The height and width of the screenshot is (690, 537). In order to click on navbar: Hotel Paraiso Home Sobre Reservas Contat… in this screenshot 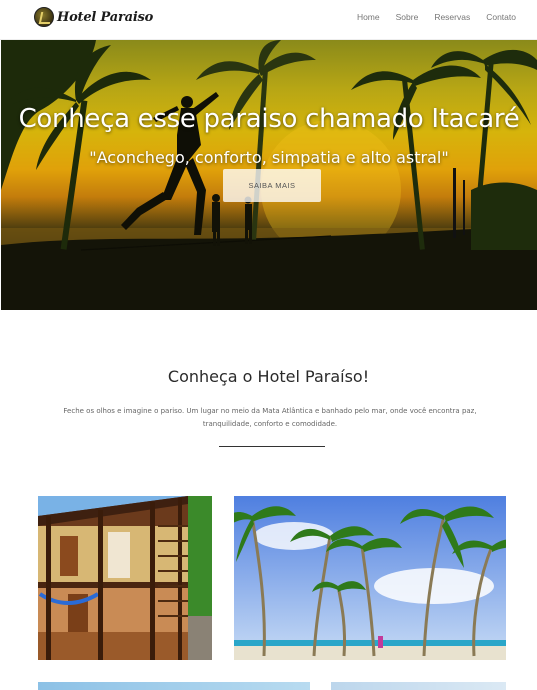, I will do `click(268, 20)`.